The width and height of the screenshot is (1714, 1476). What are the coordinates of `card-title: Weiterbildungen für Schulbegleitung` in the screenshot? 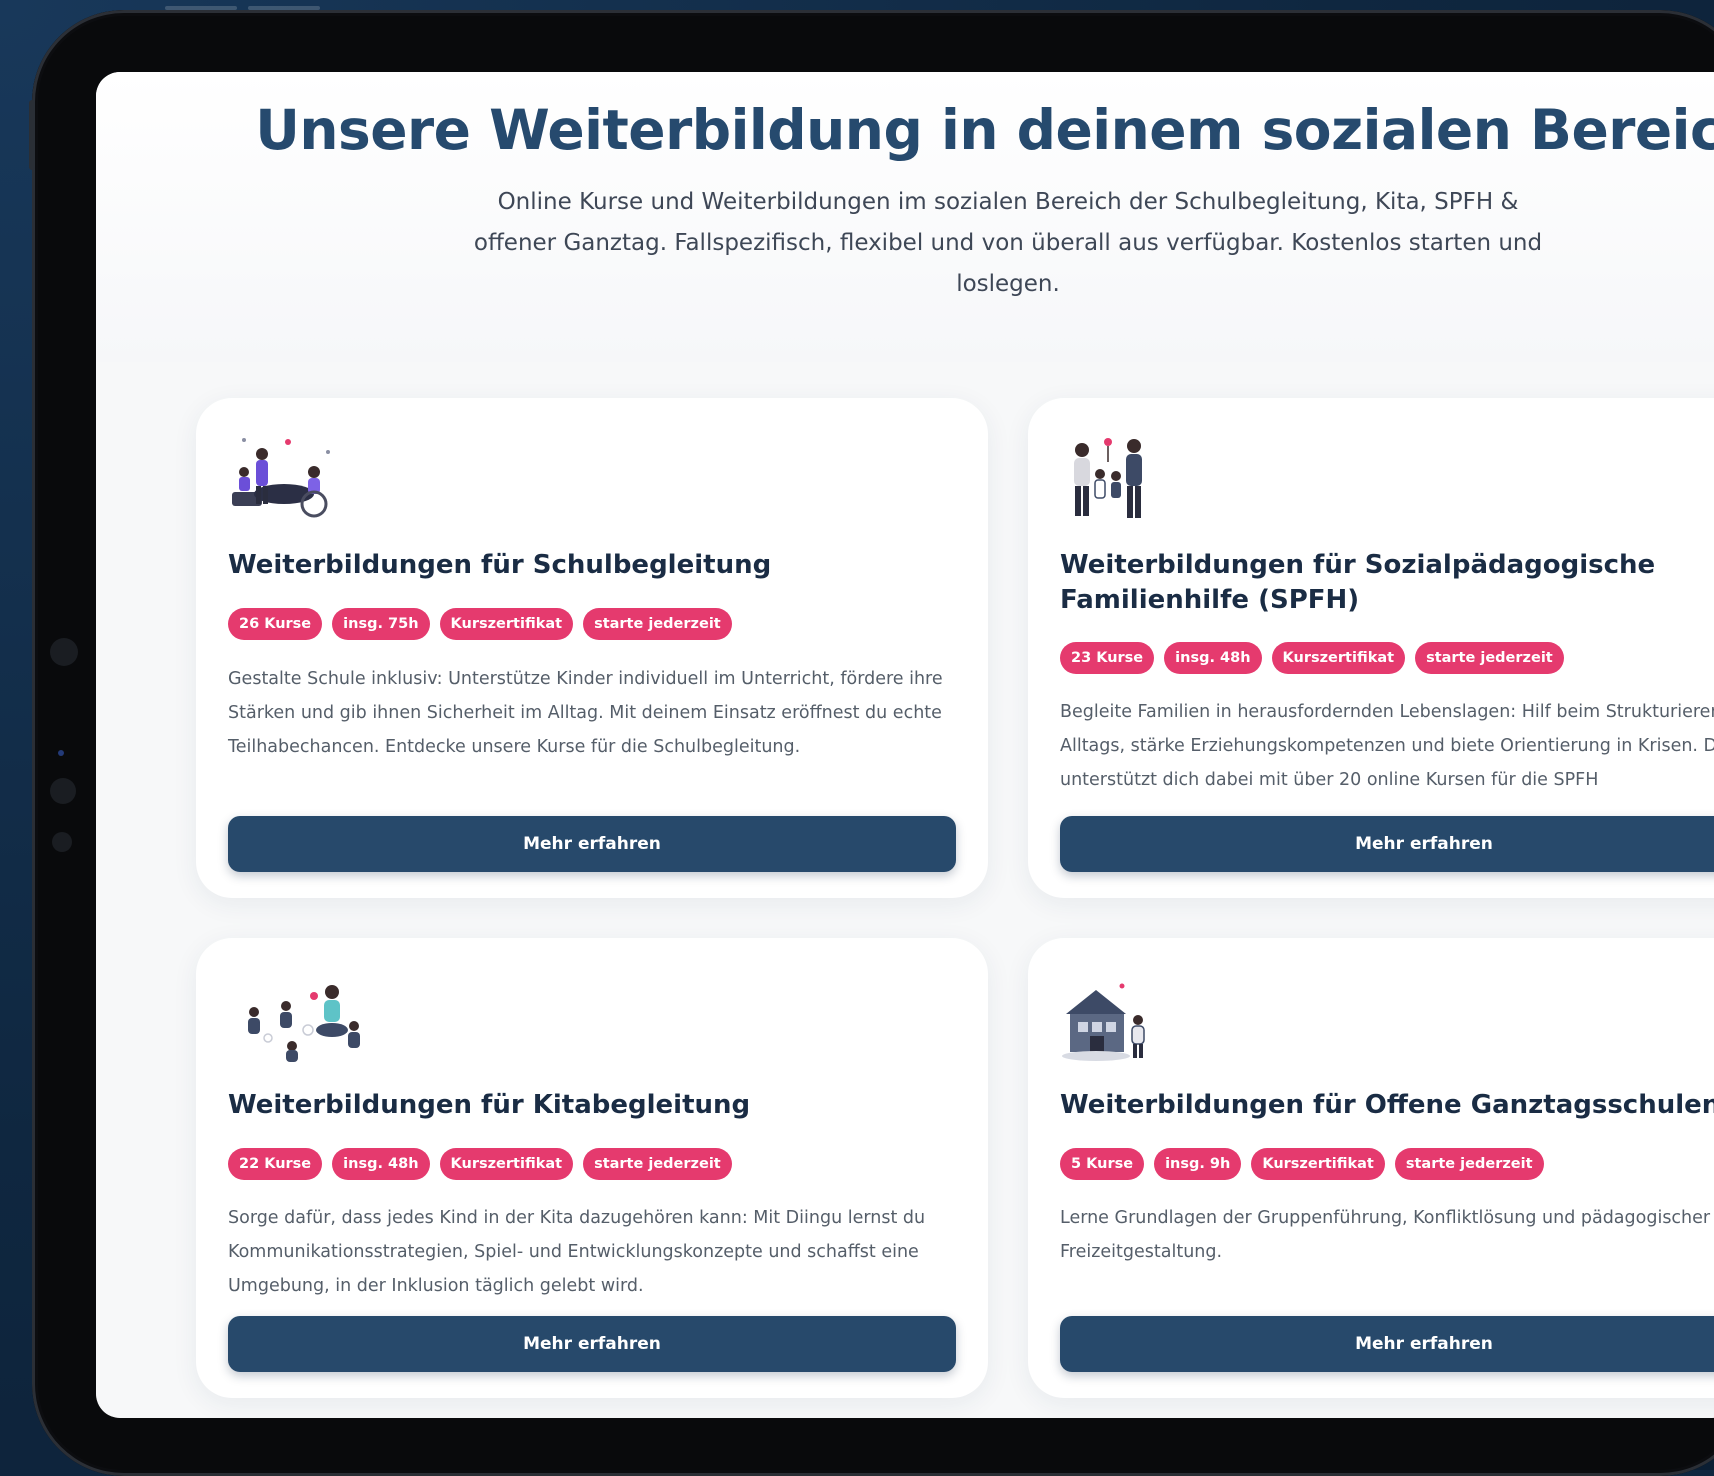 It's located at (500, 565).